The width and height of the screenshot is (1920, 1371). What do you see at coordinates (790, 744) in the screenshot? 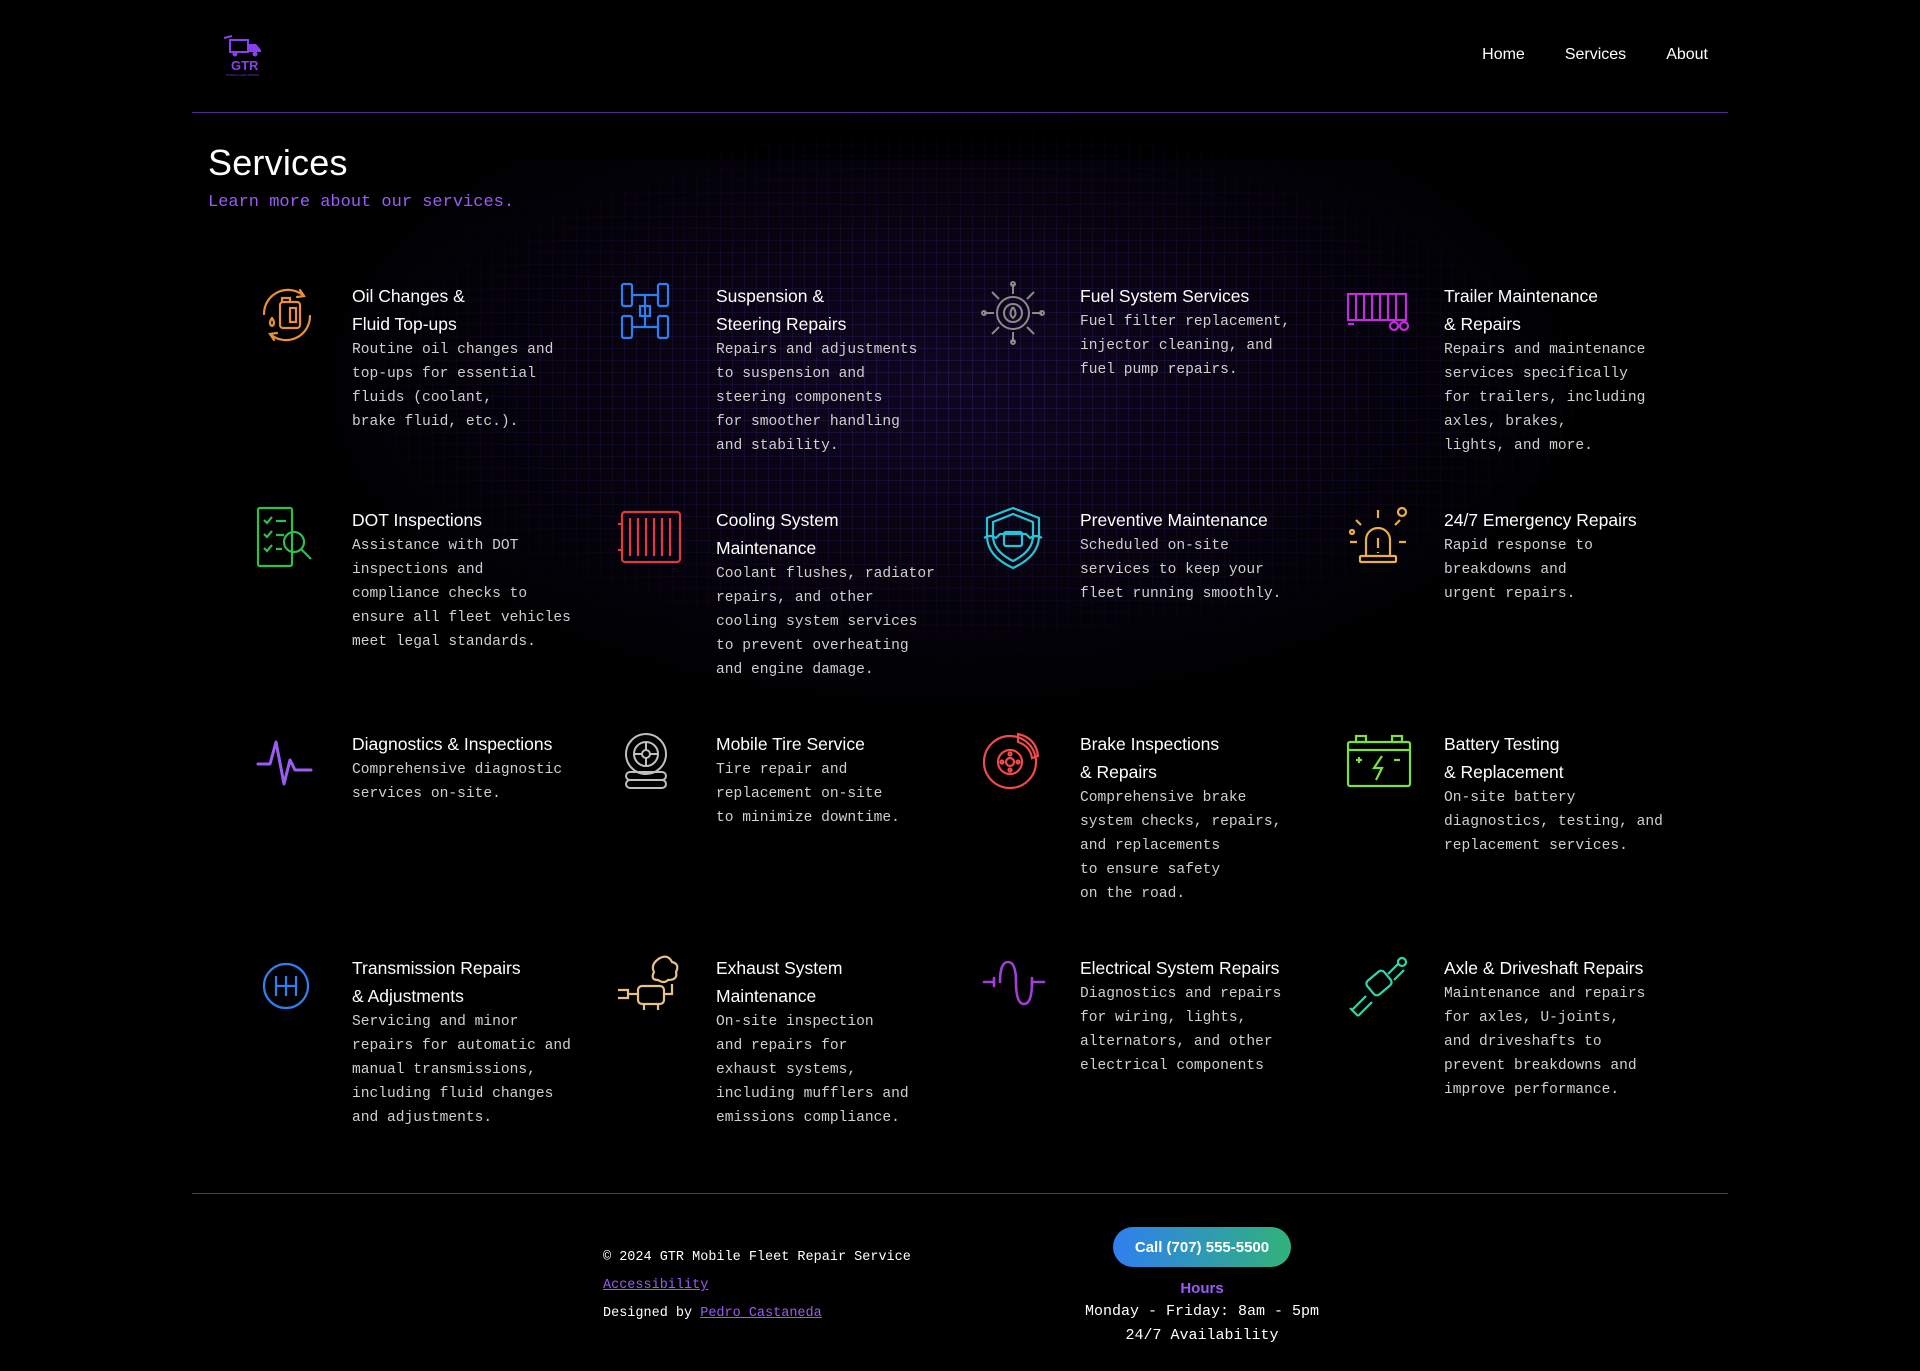
I see `service-title: Mobile Tire Service` at bounding box center [790, 744].